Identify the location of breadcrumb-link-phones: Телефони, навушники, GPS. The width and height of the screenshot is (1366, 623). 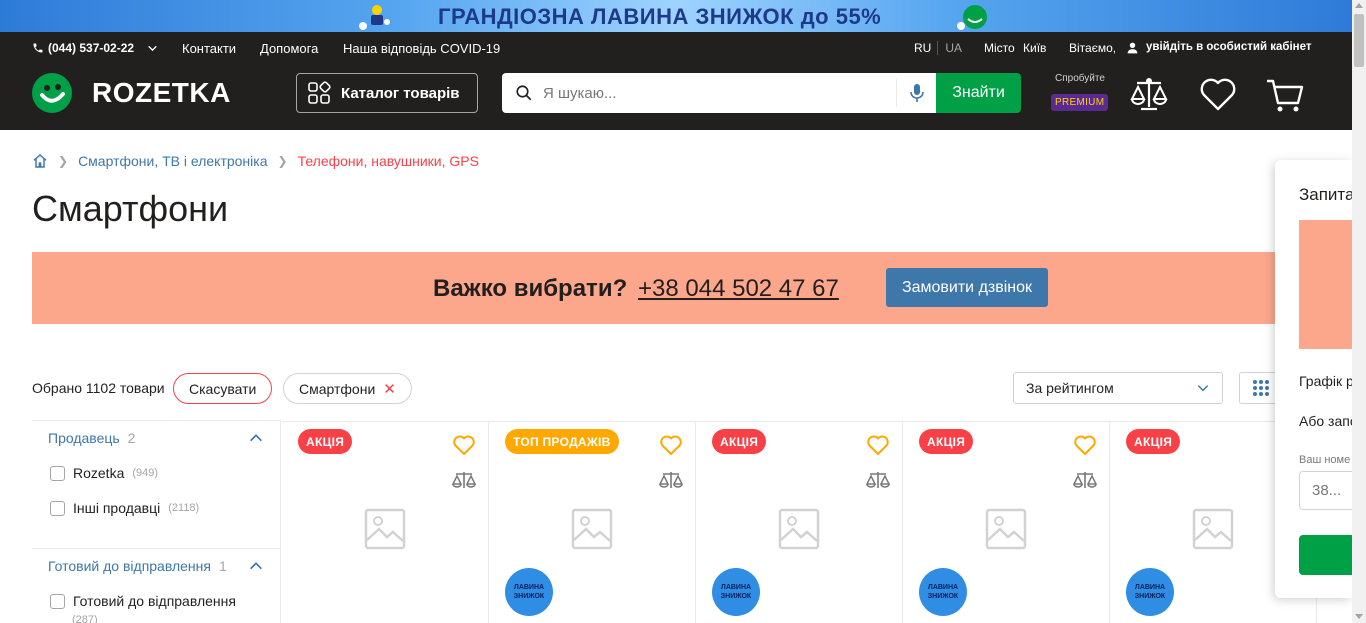
(388, 161).